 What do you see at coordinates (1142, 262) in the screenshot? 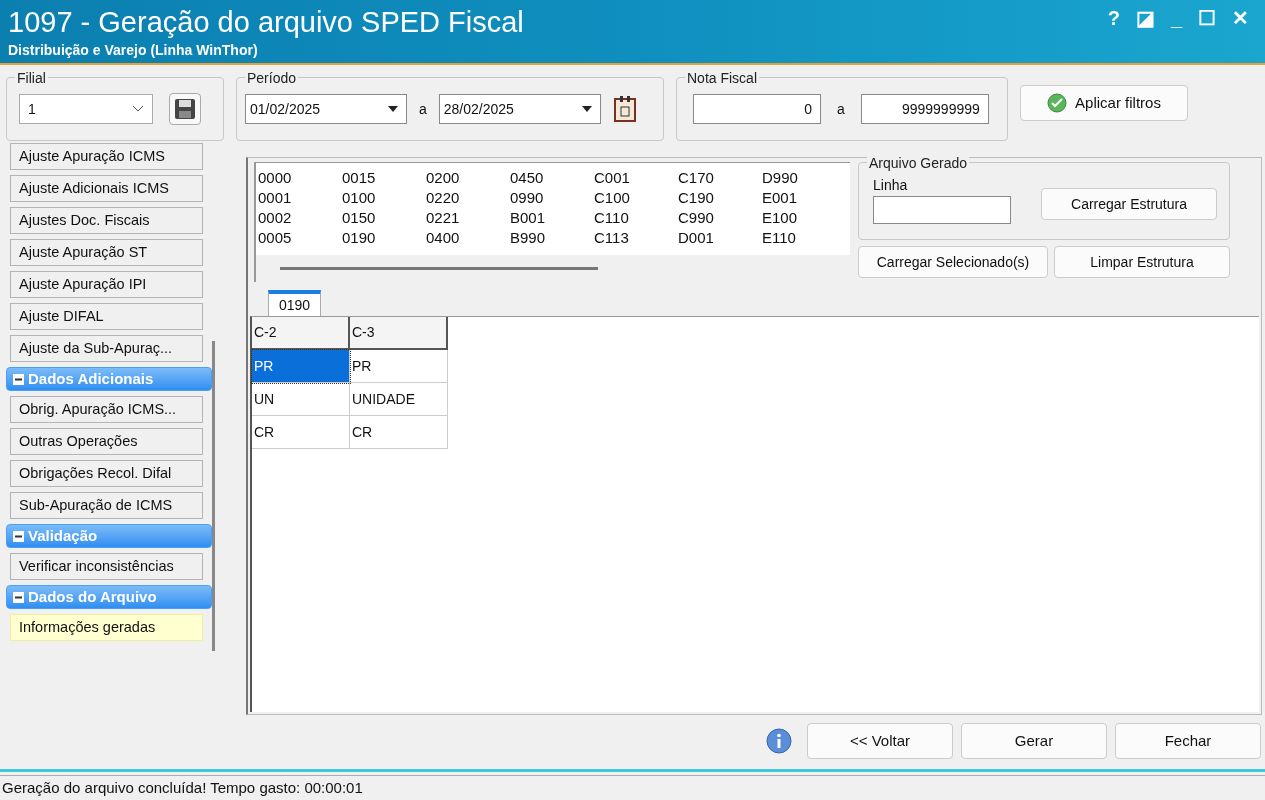
I see `clear-structure-button: Limpar Estrutura` at bounding box center [1142, 262].